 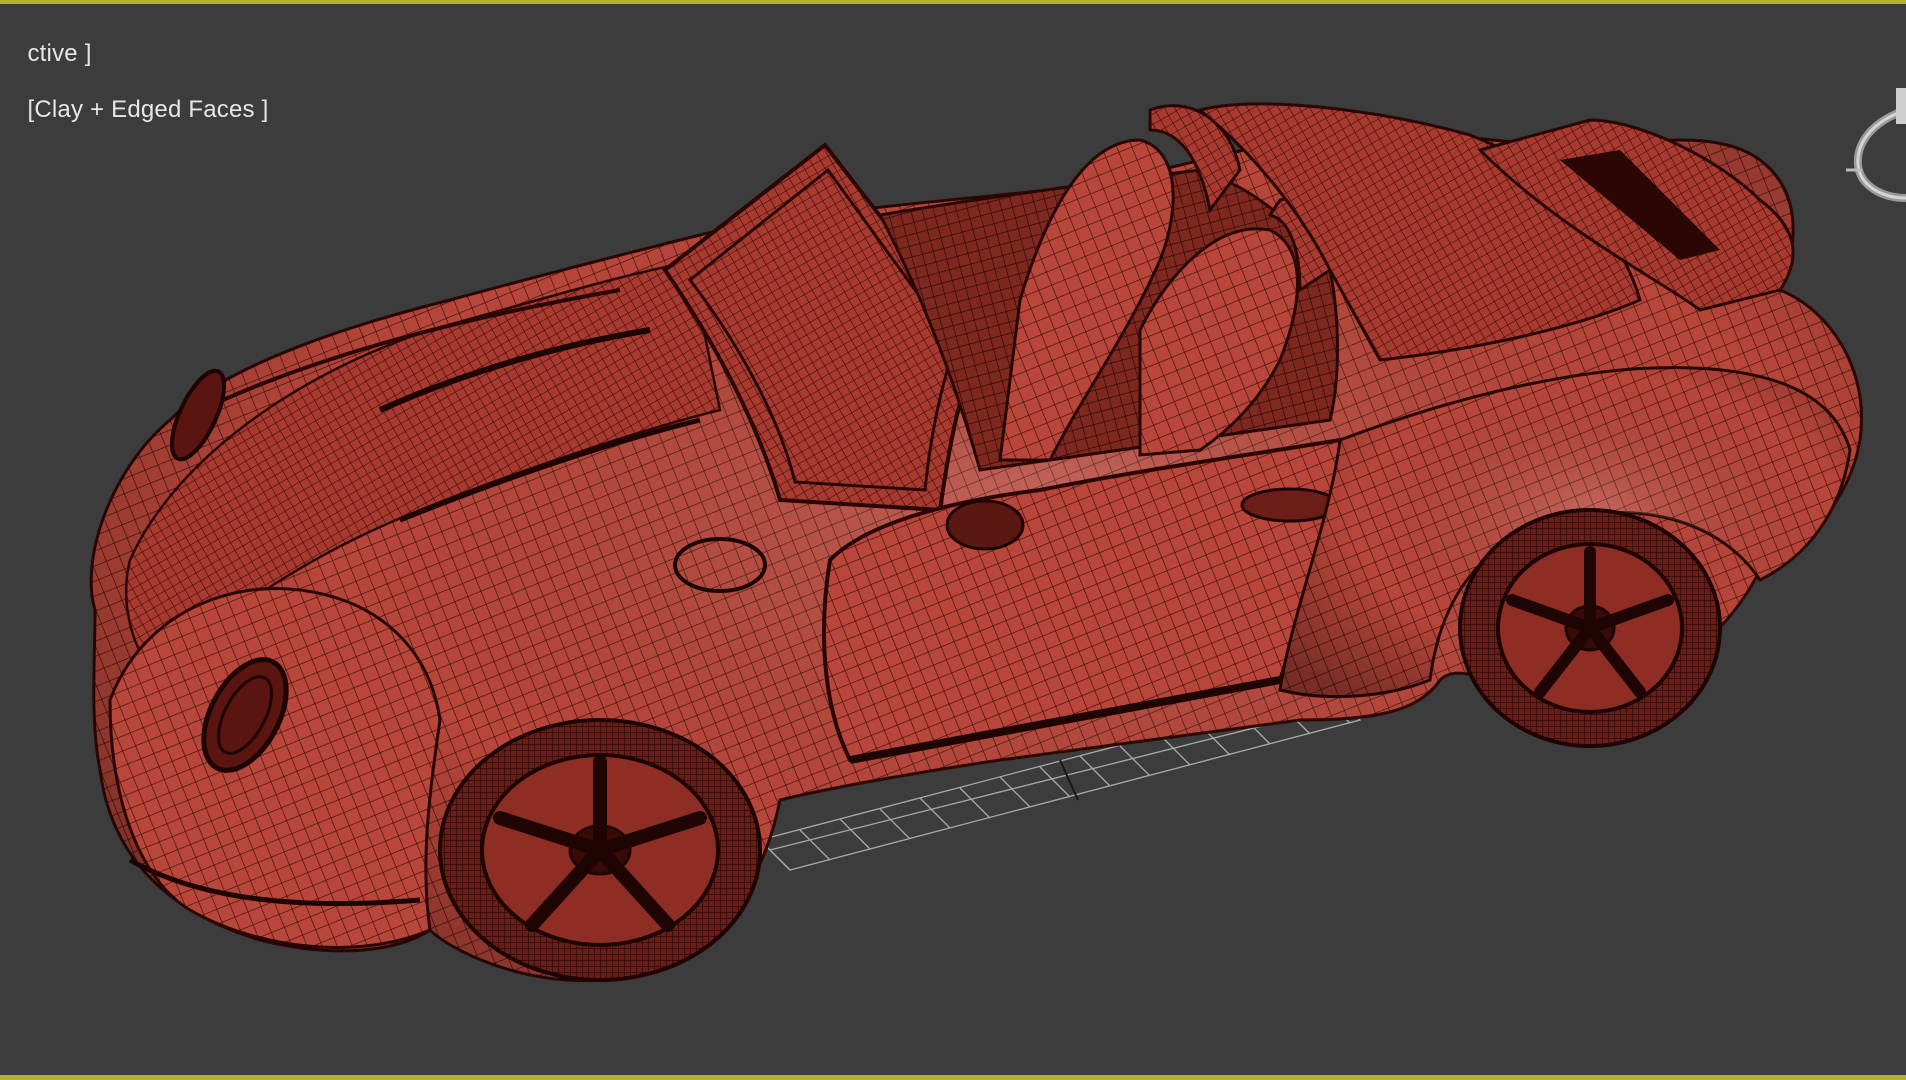 What do you see at coordinates (985, 525) in the screenshot?
I see `side-mirror` at bounding box center [985, 525].